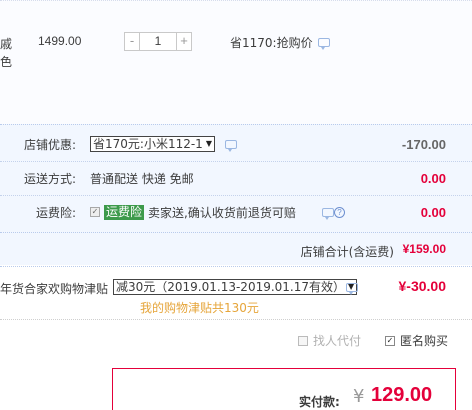 This screenshot has width=472, height=410. I want to click on shop-total-value: ¥159.00, so click(424, 249).